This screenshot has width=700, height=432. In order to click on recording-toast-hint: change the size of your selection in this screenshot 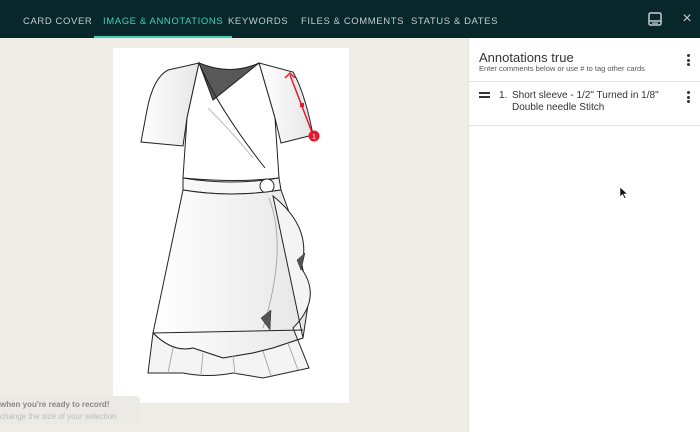, I will do `click(58, 416)`.